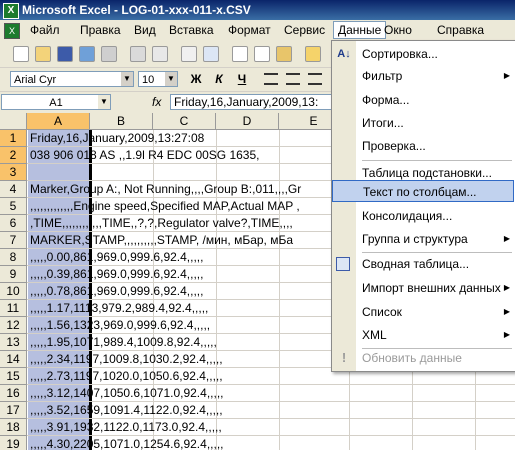 This screenshot has height=450, width=515. I want to click on menu-help: Справка, so click(460, 30).